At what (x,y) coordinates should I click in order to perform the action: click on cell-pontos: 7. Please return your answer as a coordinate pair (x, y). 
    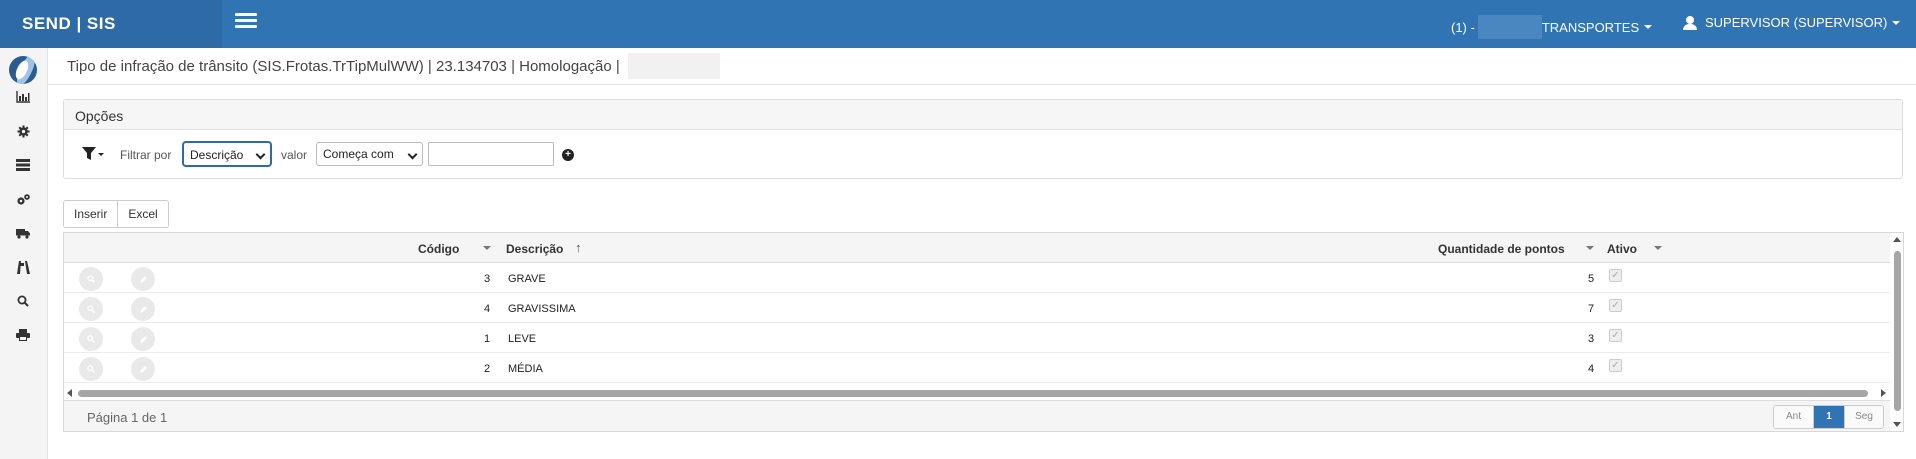
    Looking at the image, I should click on (1591, 309).